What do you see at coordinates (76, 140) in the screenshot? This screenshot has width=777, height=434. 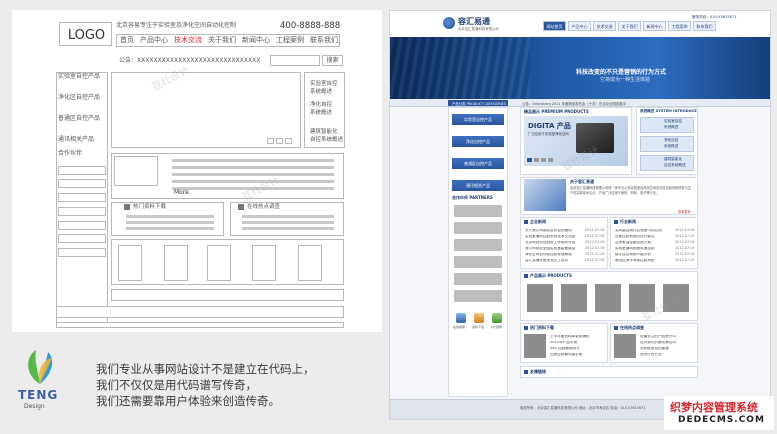 I see `wireframe-left-menu-4: 通讯相关产品` at bounding box center [76, 140].